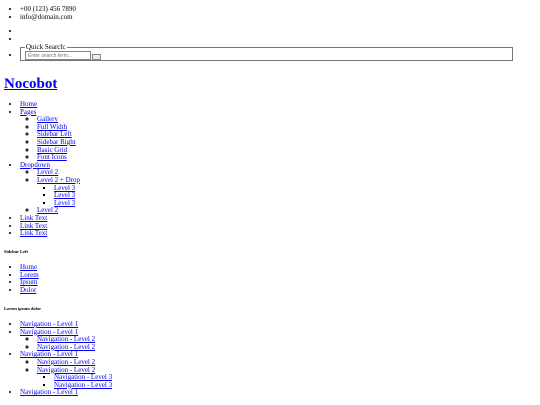  Describe the element at coordinates (23, 308) in the screenshot. I see `subnav-heading: Lorem ipsum dolor` at that location.